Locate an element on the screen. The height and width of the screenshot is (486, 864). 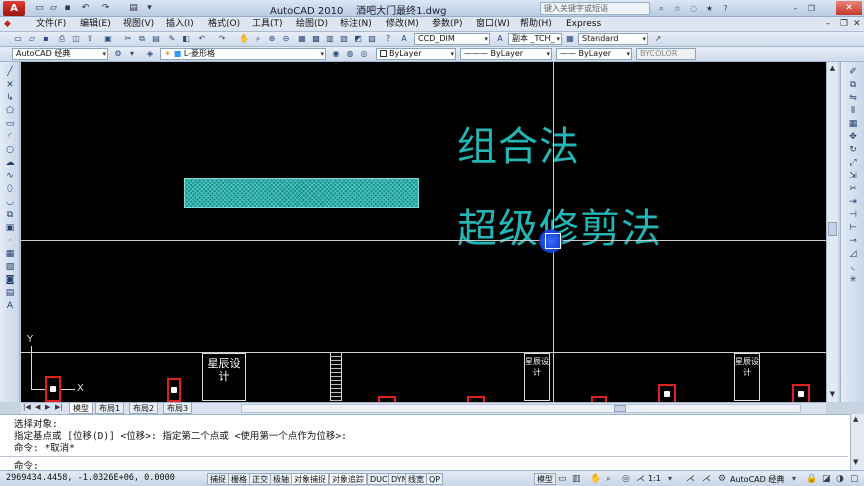
open-file-icon: ▱ is located at coordinates (53, 8).